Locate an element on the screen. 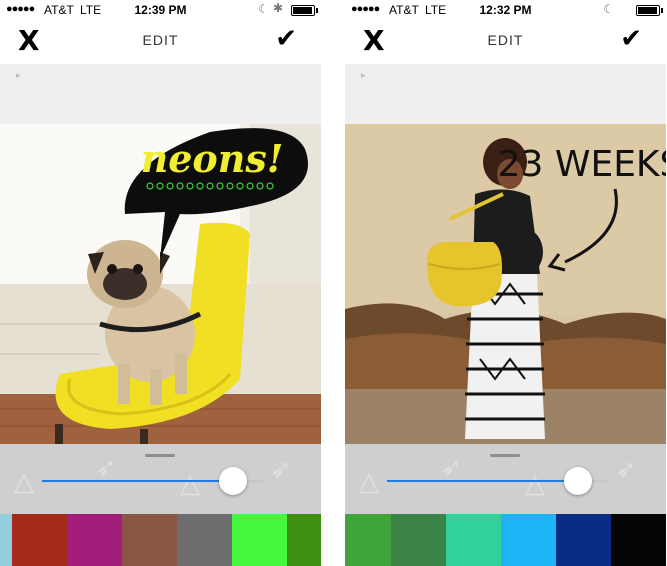 The width and height of the screenshot is (667, 566). status-bar: ●●●●● AT&T LTE 12:39 PM ☾ ✱ is located at coordinates (160, 10).